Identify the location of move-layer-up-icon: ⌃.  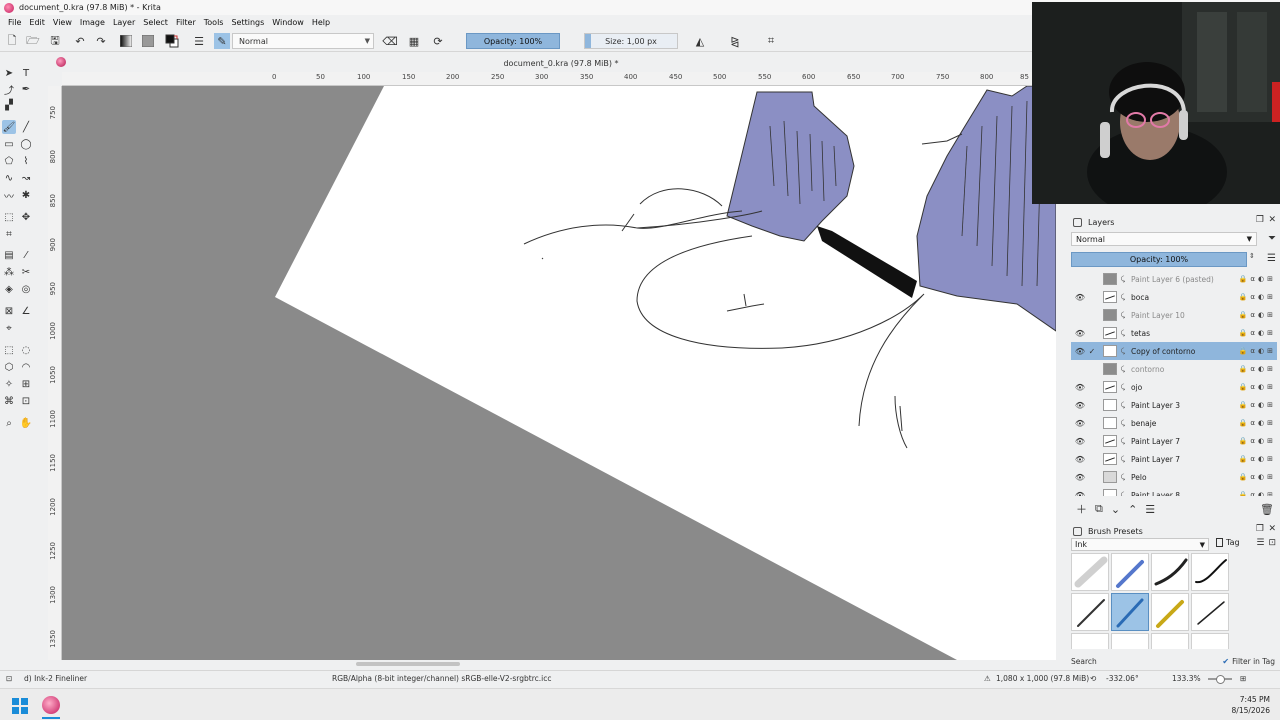
(1132, 509).